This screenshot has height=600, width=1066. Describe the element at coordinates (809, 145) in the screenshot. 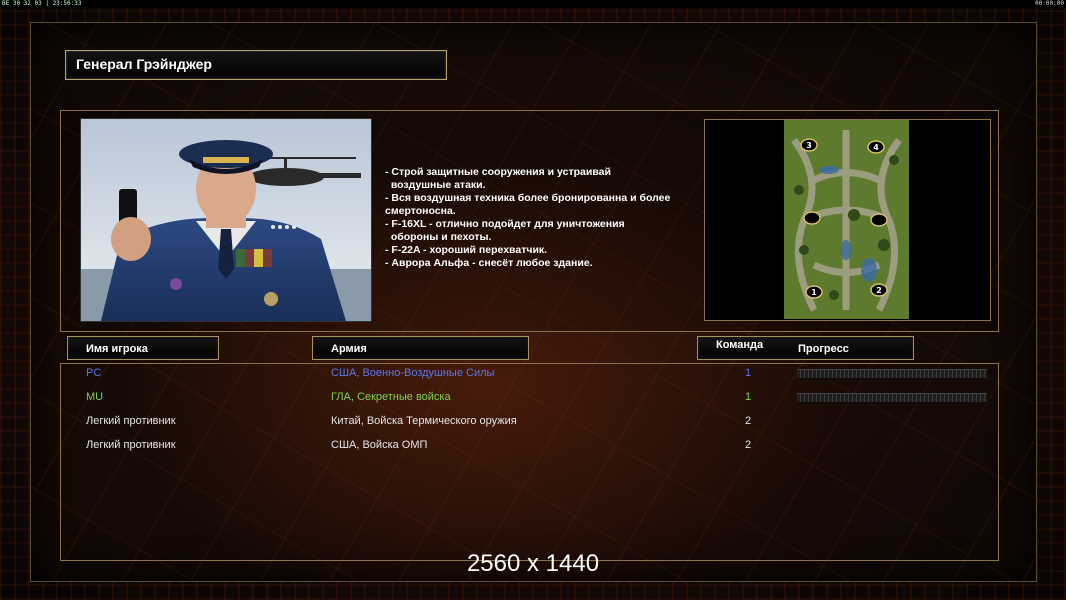

I see `start-slot-3: 3` at that location.